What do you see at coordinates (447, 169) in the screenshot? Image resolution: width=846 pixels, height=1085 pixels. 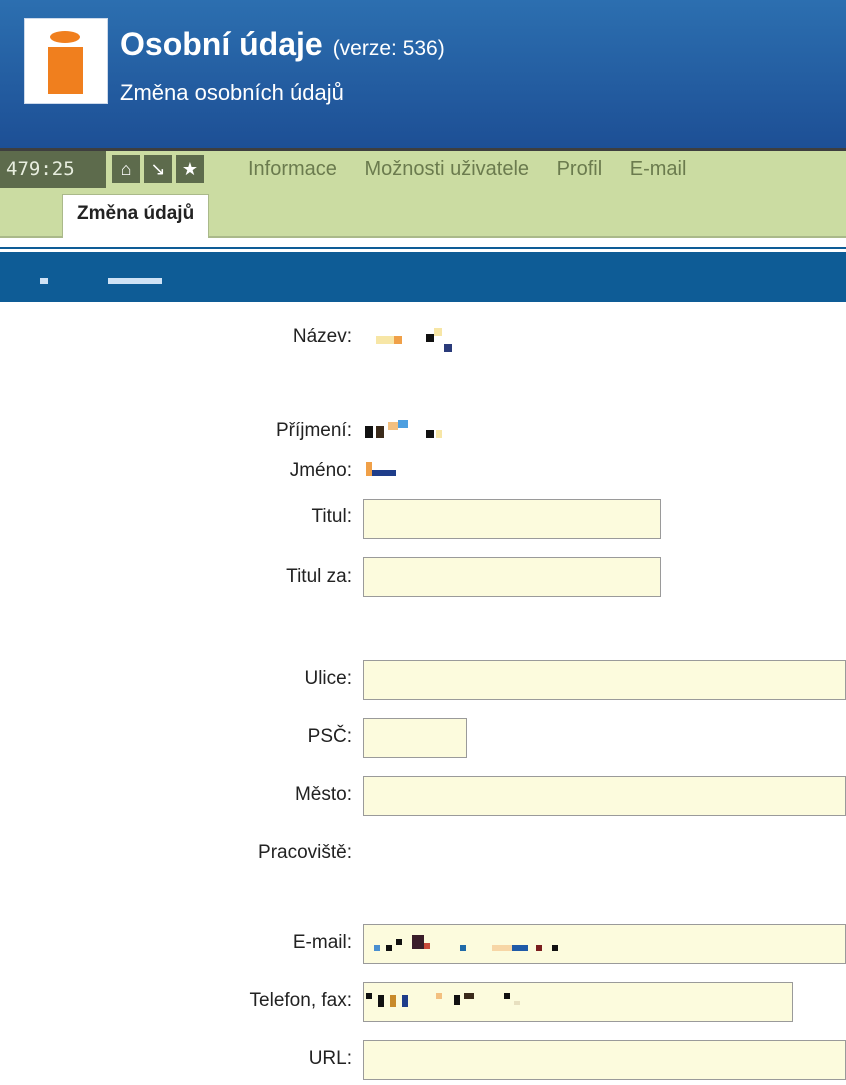 I see `nav-link-moznosti-uzivatele: Možnosti uživatele` at bounding box center [447, 169].